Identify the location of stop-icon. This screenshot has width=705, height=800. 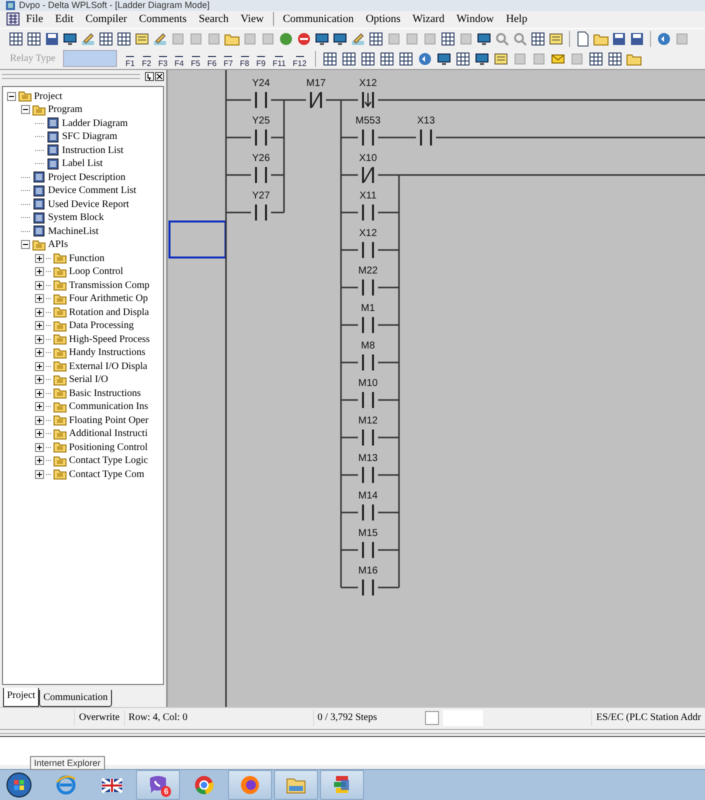
(304, 38).